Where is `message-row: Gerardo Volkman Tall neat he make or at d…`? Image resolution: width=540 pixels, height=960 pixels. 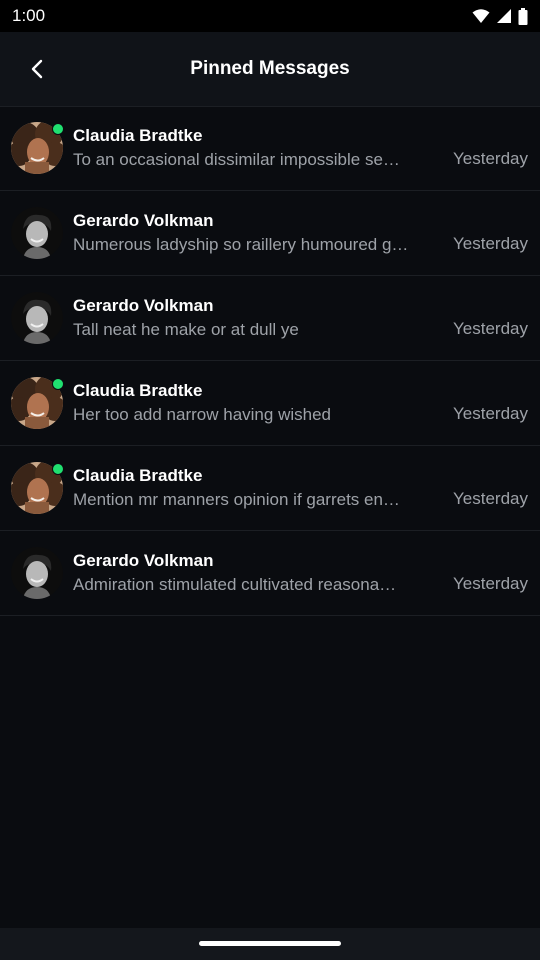 message-row: Gerardo Volkman Tall neat he make or at d… is located at coordinates (270, 318).